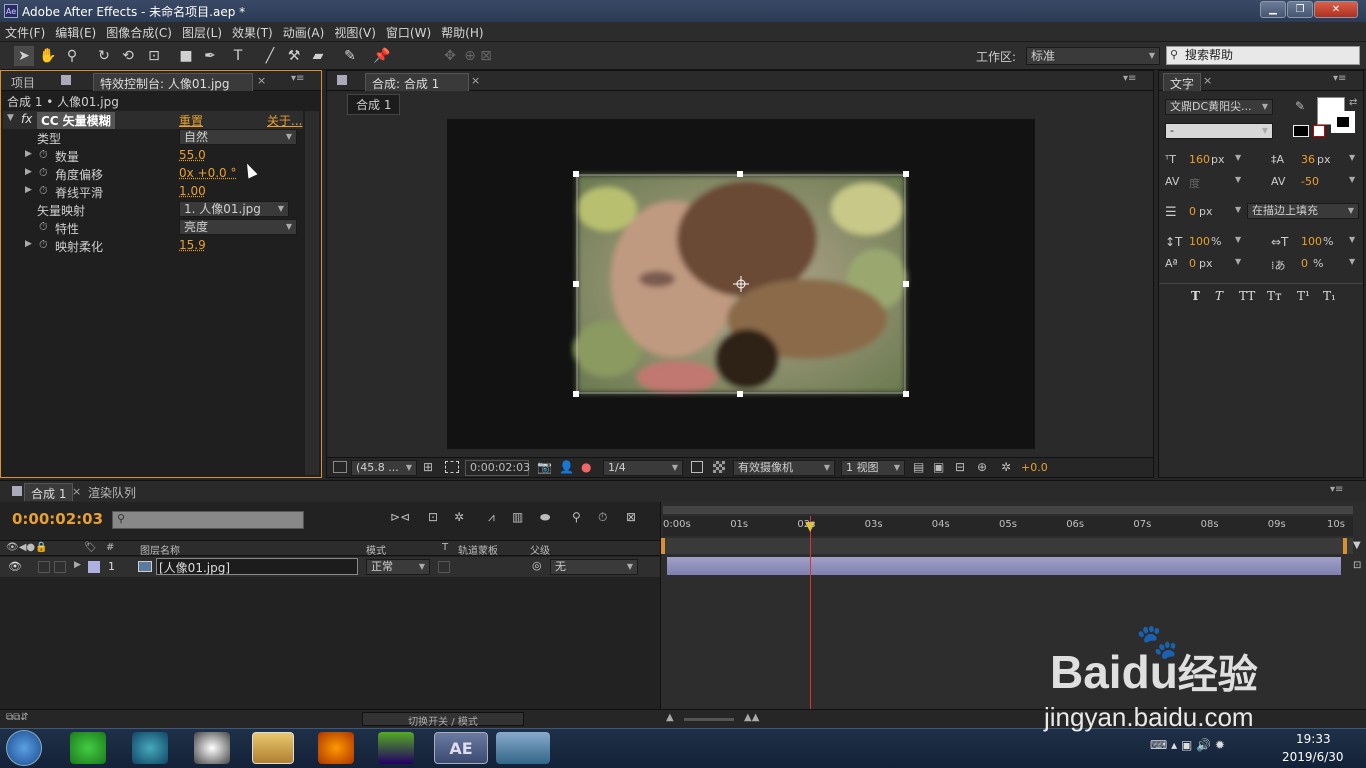  Describe the element at coordinates (270, 56) in the screenshot. I see `brush-tool-icon: ╱` at that location.